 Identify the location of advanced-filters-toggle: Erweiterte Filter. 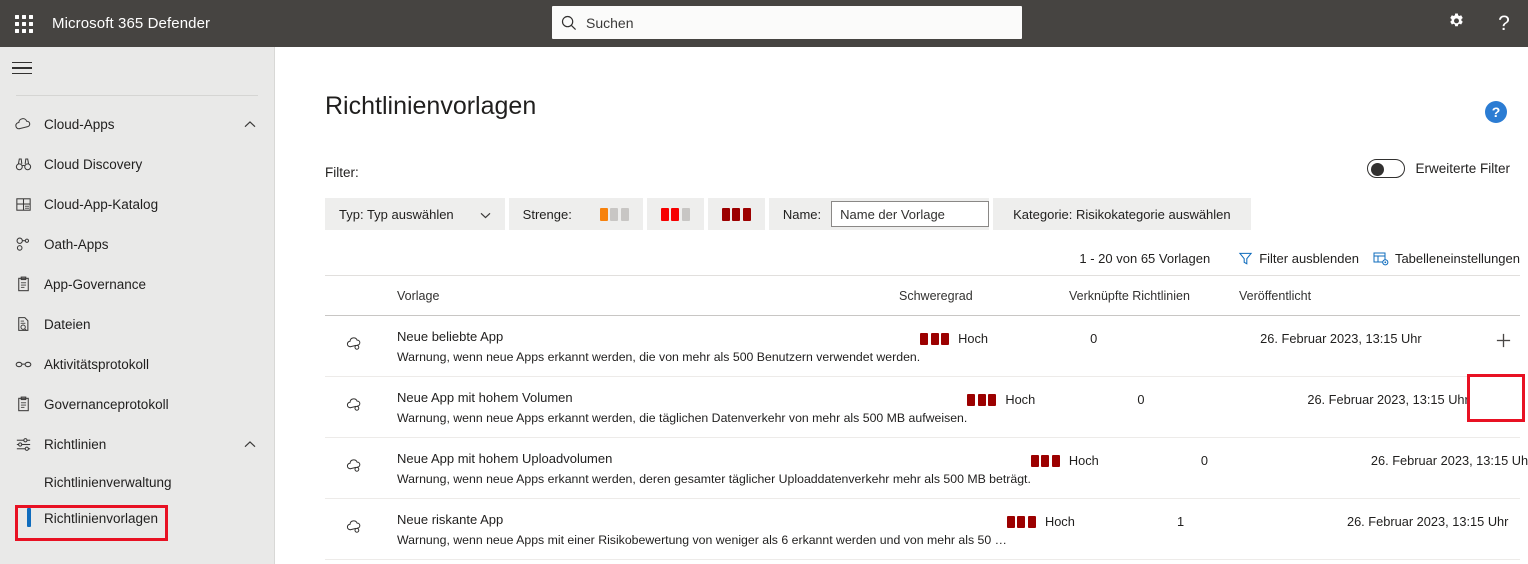
(1438, 168).